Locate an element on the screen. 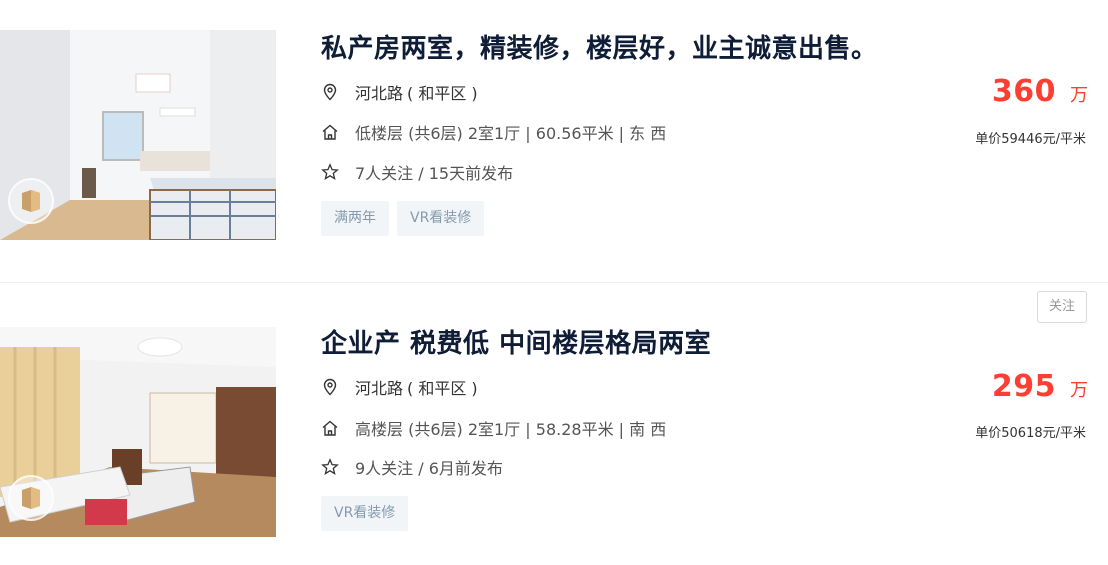  unit-price: 单价50618元/平米 is located at coordinates (1030, 433).